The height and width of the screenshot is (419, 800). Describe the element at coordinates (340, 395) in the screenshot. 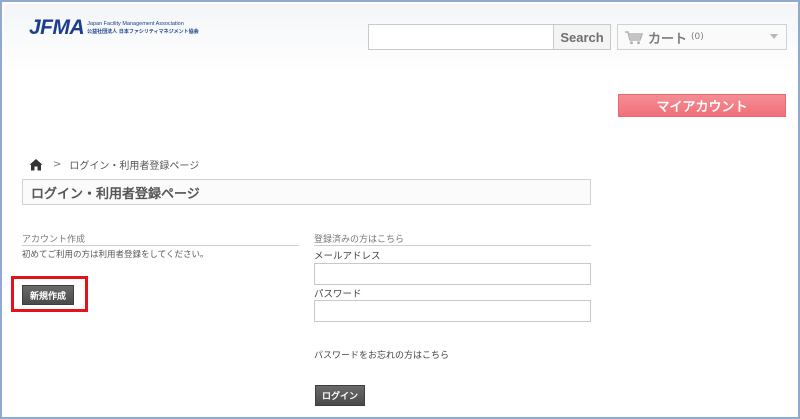

I see `login-button: ログイン` at that location.